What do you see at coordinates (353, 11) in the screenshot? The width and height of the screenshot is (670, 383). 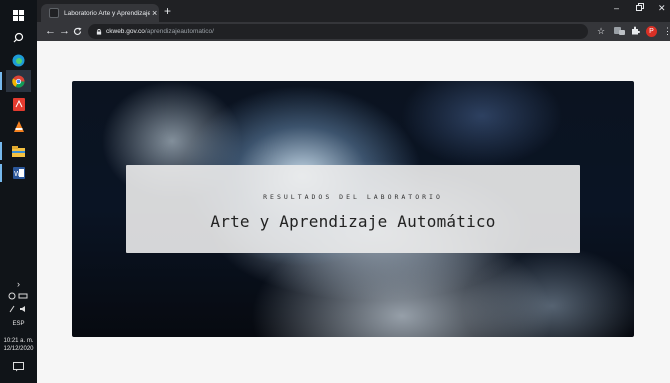 I see `tab-strip: Laboratorio Arte y Aprendizaje A × + – ✕` at bounding box center [353, 11].